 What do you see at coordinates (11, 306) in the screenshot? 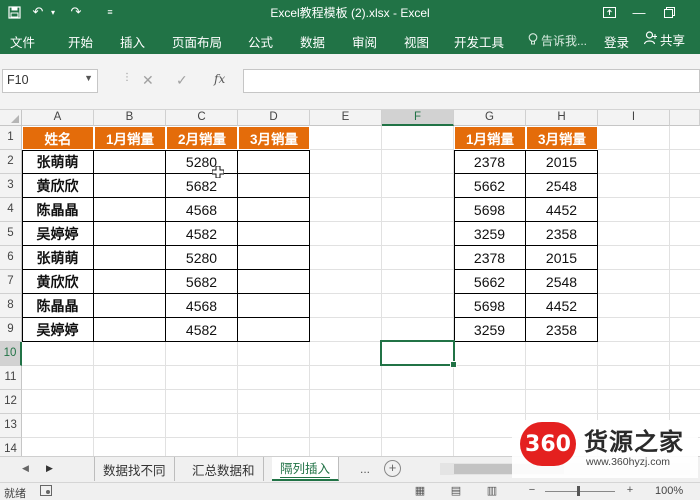
I see `row-header-8: 8` at bounding box center [11, 306].